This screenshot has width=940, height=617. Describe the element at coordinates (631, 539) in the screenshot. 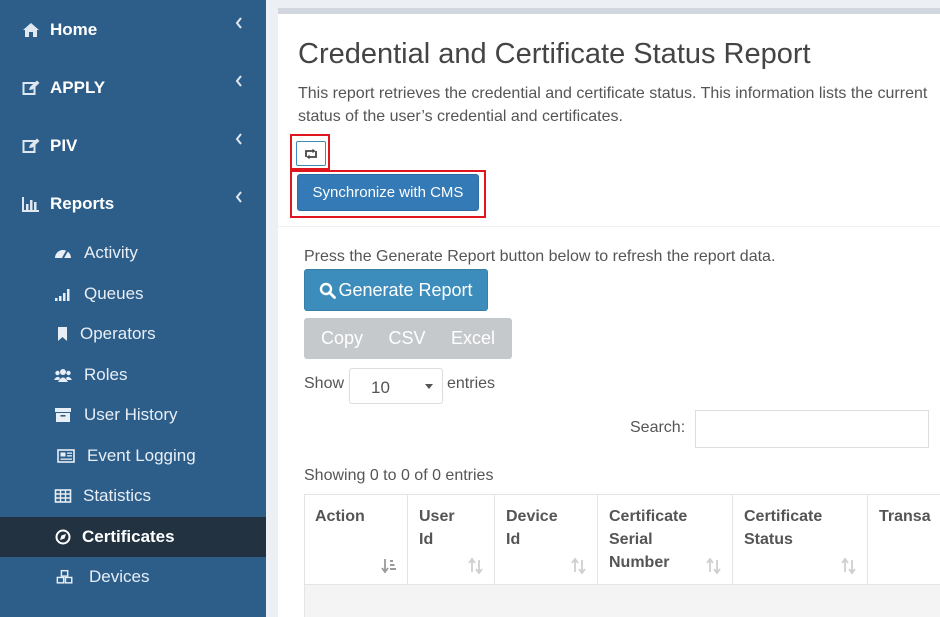

I see `column-header-label: Serial` at that location.